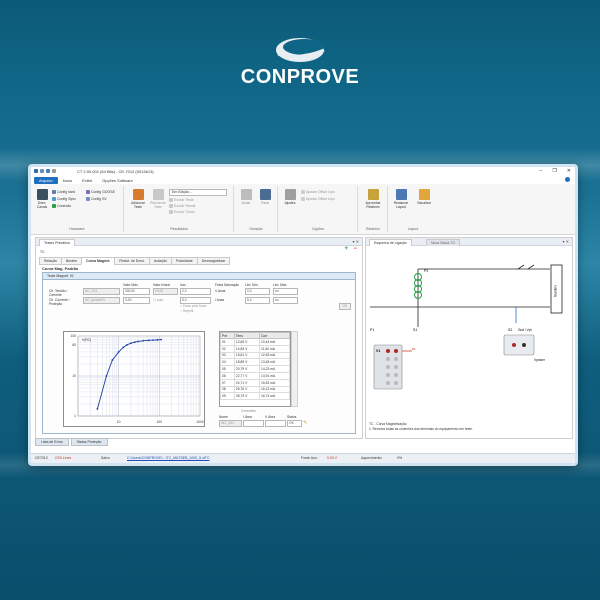 The height and width of the screenshot is (600, 600). Describe the element at coordinates (182, 206) in the screenshot. I see `clear-results-button: Excluir Result` at that location.